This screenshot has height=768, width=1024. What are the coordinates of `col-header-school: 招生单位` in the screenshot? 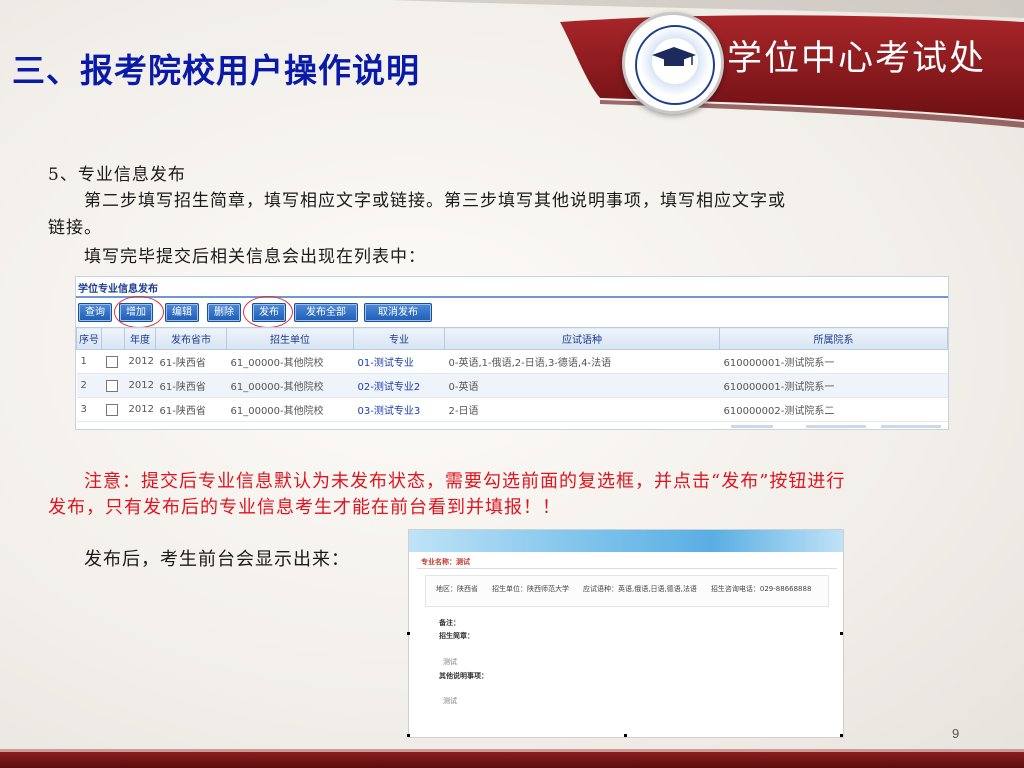 It's located at (290, 338).